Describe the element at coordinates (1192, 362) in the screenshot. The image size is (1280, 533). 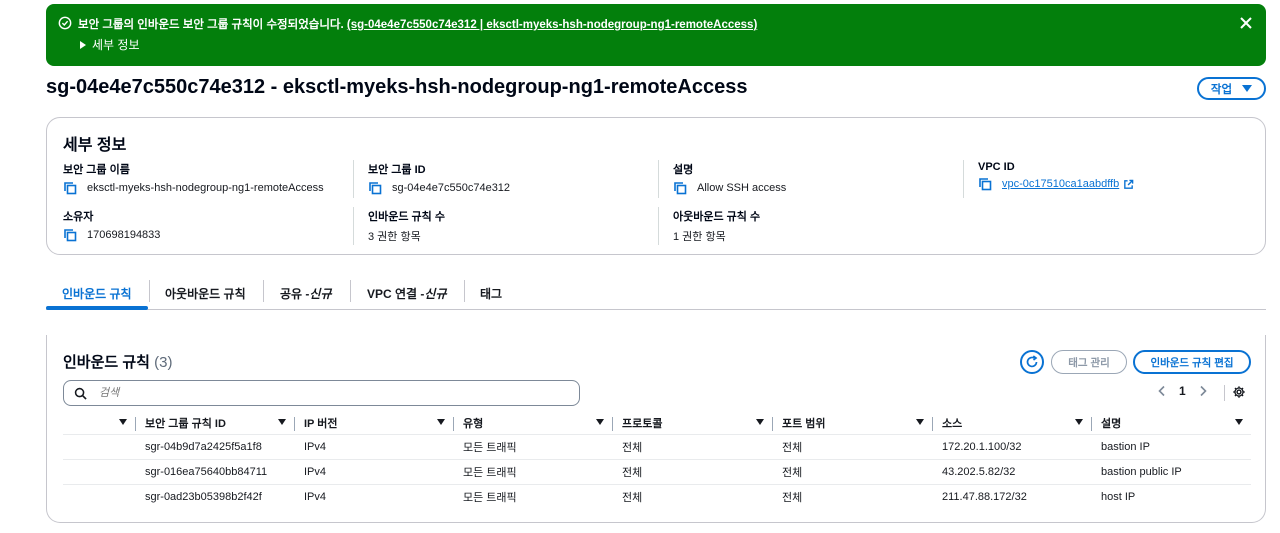
I see `edit-inbound-rules-button: 인바운드 규칙 편집` at that location.